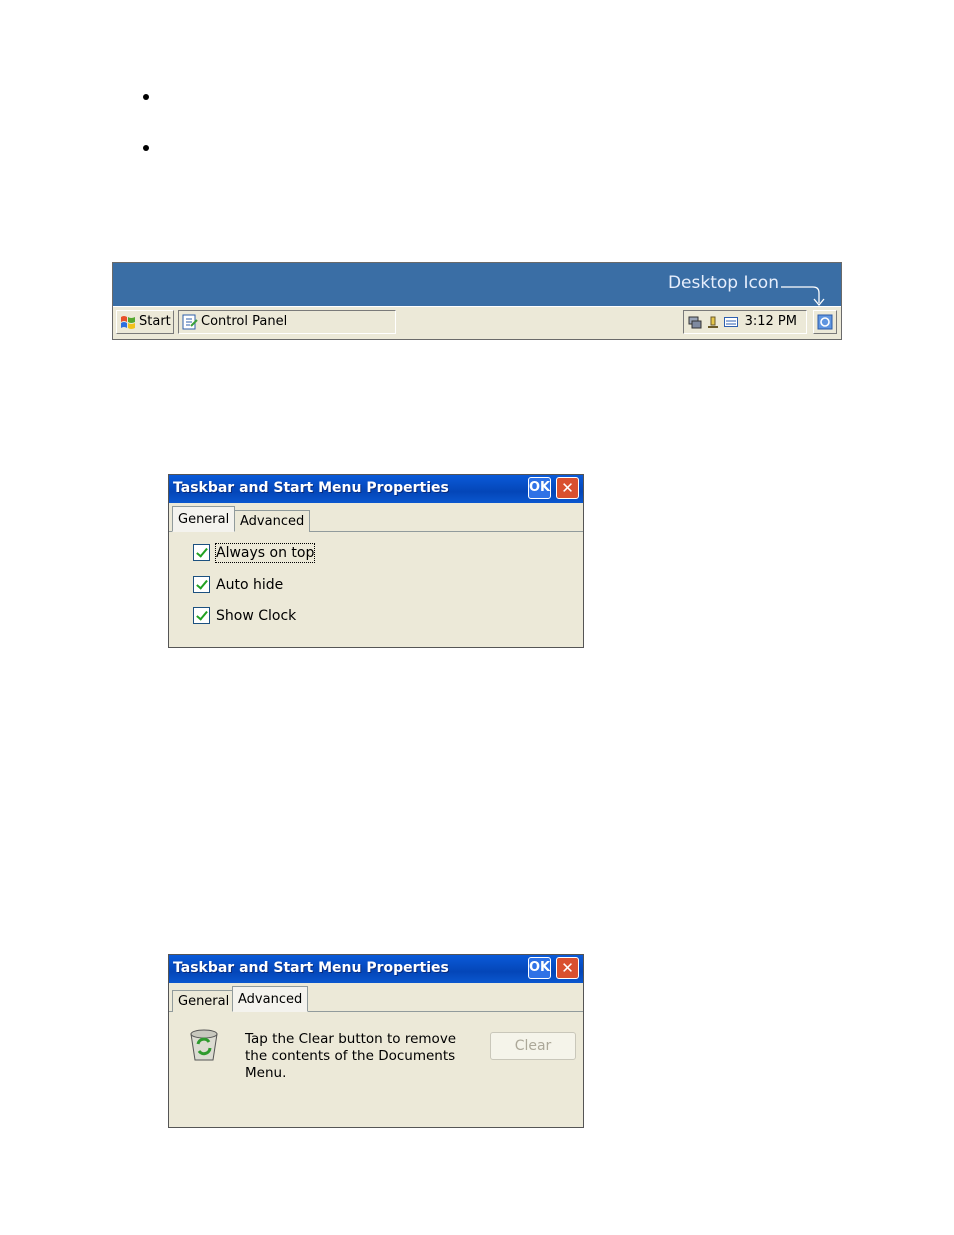  I want to click on show-clock-label: Show Clock, so click(256, 616).